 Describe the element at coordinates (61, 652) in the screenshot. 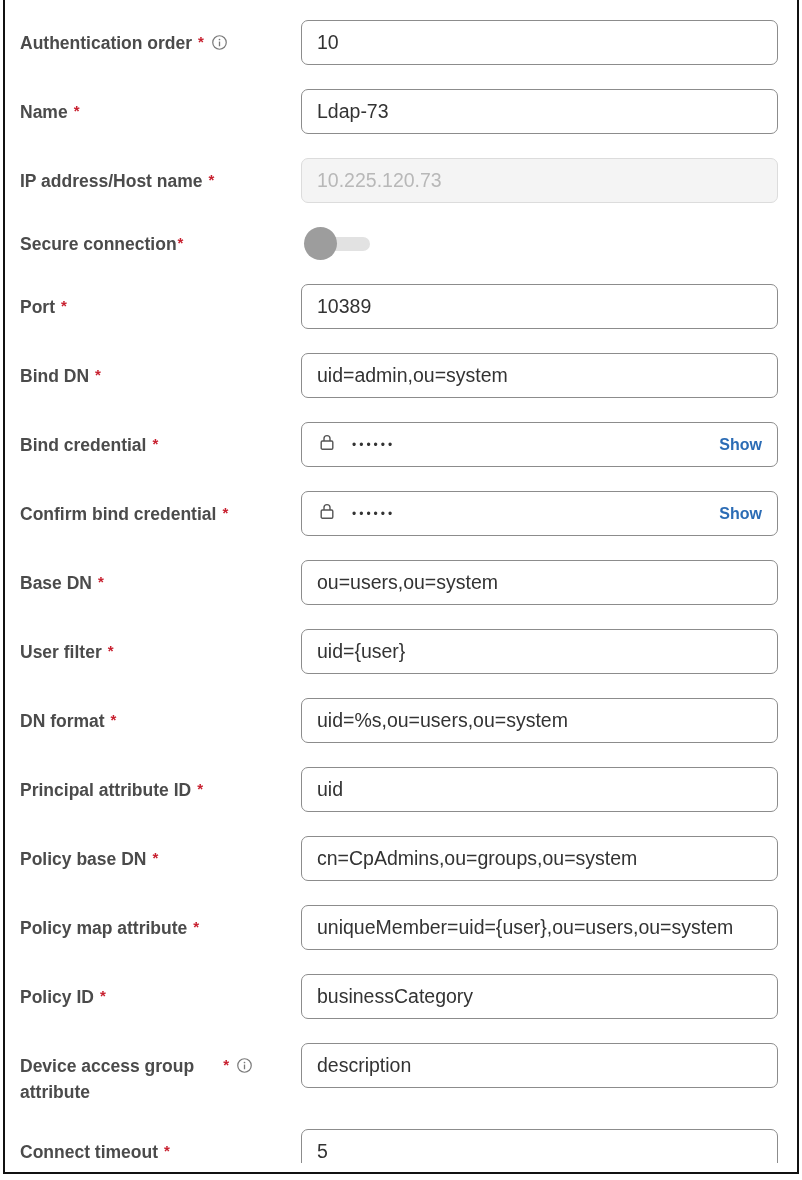

I see `field-label: User filter` at that location.